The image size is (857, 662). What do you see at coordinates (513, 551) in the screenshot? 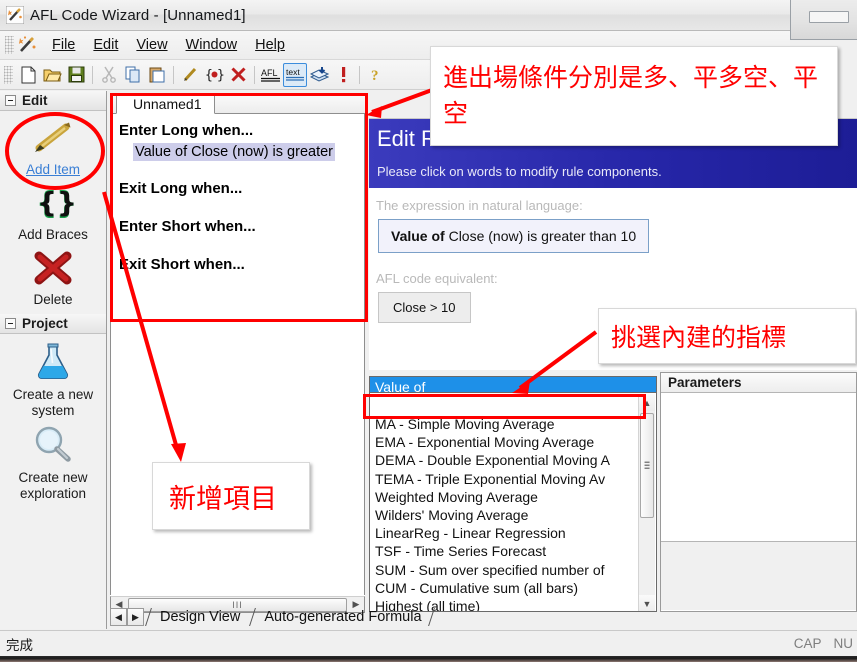
I see `combo-option-tsf: TSF - Time Series Forecast` at bounding box center [513, 551].